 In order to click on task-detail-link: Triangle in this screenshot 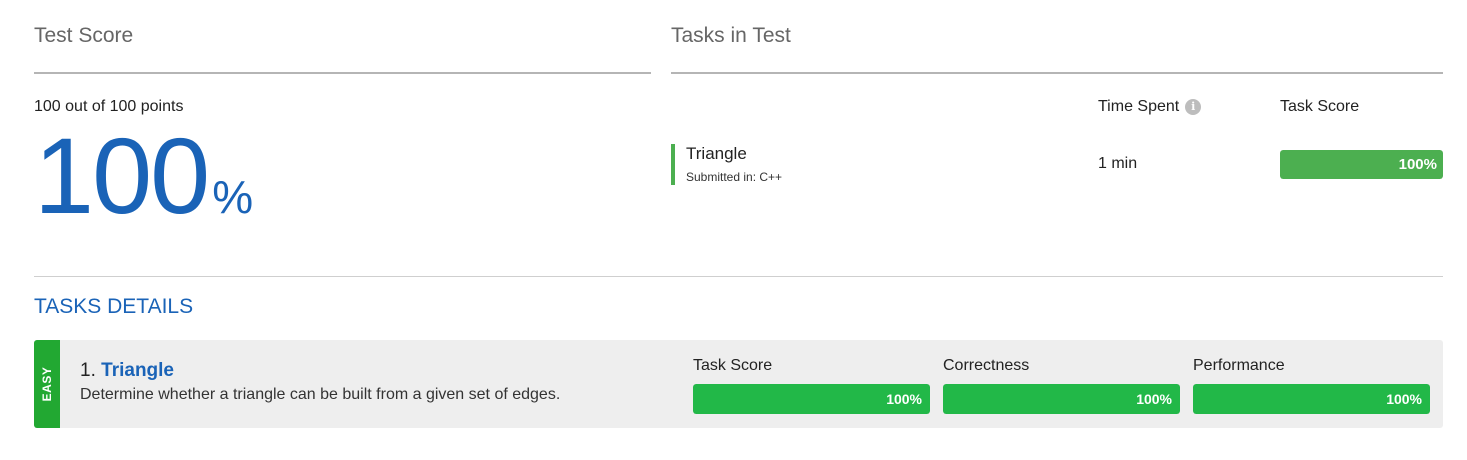, I will do `click(137, 370)`.